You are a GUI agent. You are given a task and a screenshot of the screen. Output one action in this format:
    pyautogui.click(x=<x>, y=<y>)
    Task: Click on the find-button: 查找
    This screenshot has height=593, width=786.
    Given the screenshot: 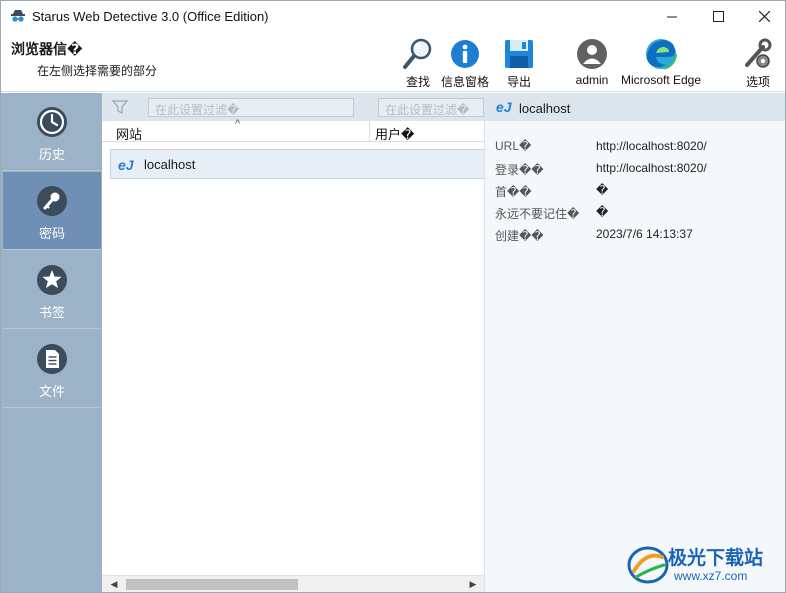 What is the action you would take?
    pyautogui.click(x=418, y=63)
    